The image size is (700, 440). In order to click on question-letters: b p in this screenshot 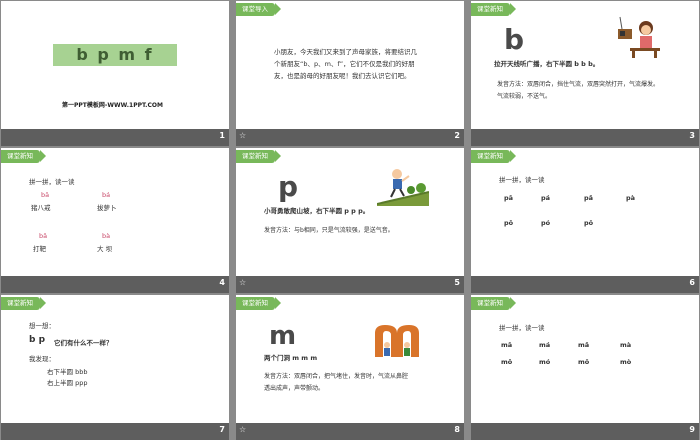, I will do `click(37, 340)`.